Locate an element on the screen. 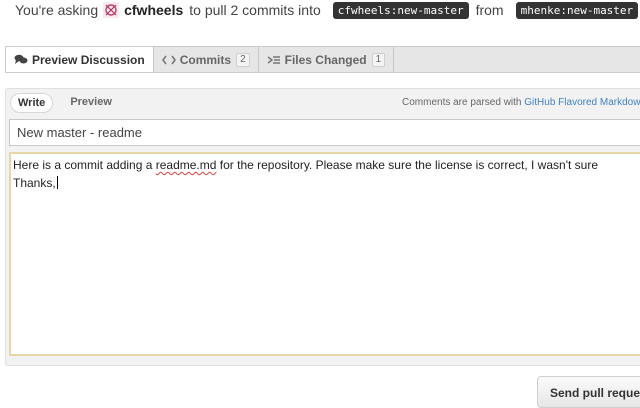 Image resolution: width=640 pixels, height=408 pixels. repo-owner-link: cfwheels is located at coordinates (153, 10).